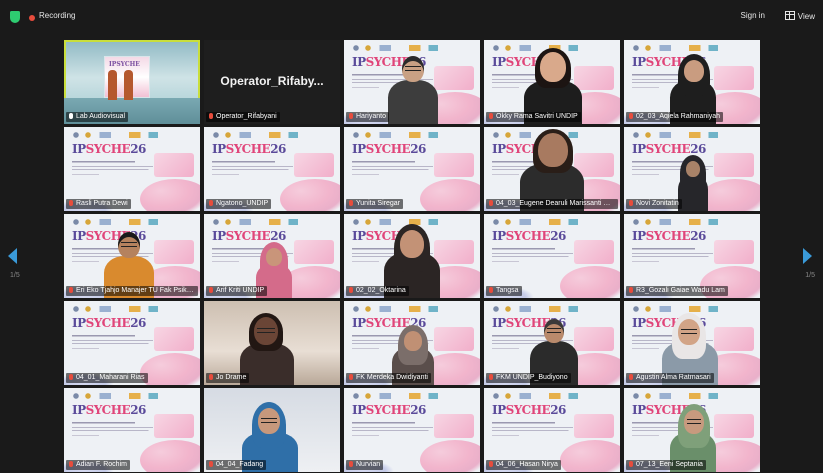 Image resolution: width=823 pixels, height=473 pixels. I want to click on participant-name: 04_01_Maharani Rias, so click(110, 377).